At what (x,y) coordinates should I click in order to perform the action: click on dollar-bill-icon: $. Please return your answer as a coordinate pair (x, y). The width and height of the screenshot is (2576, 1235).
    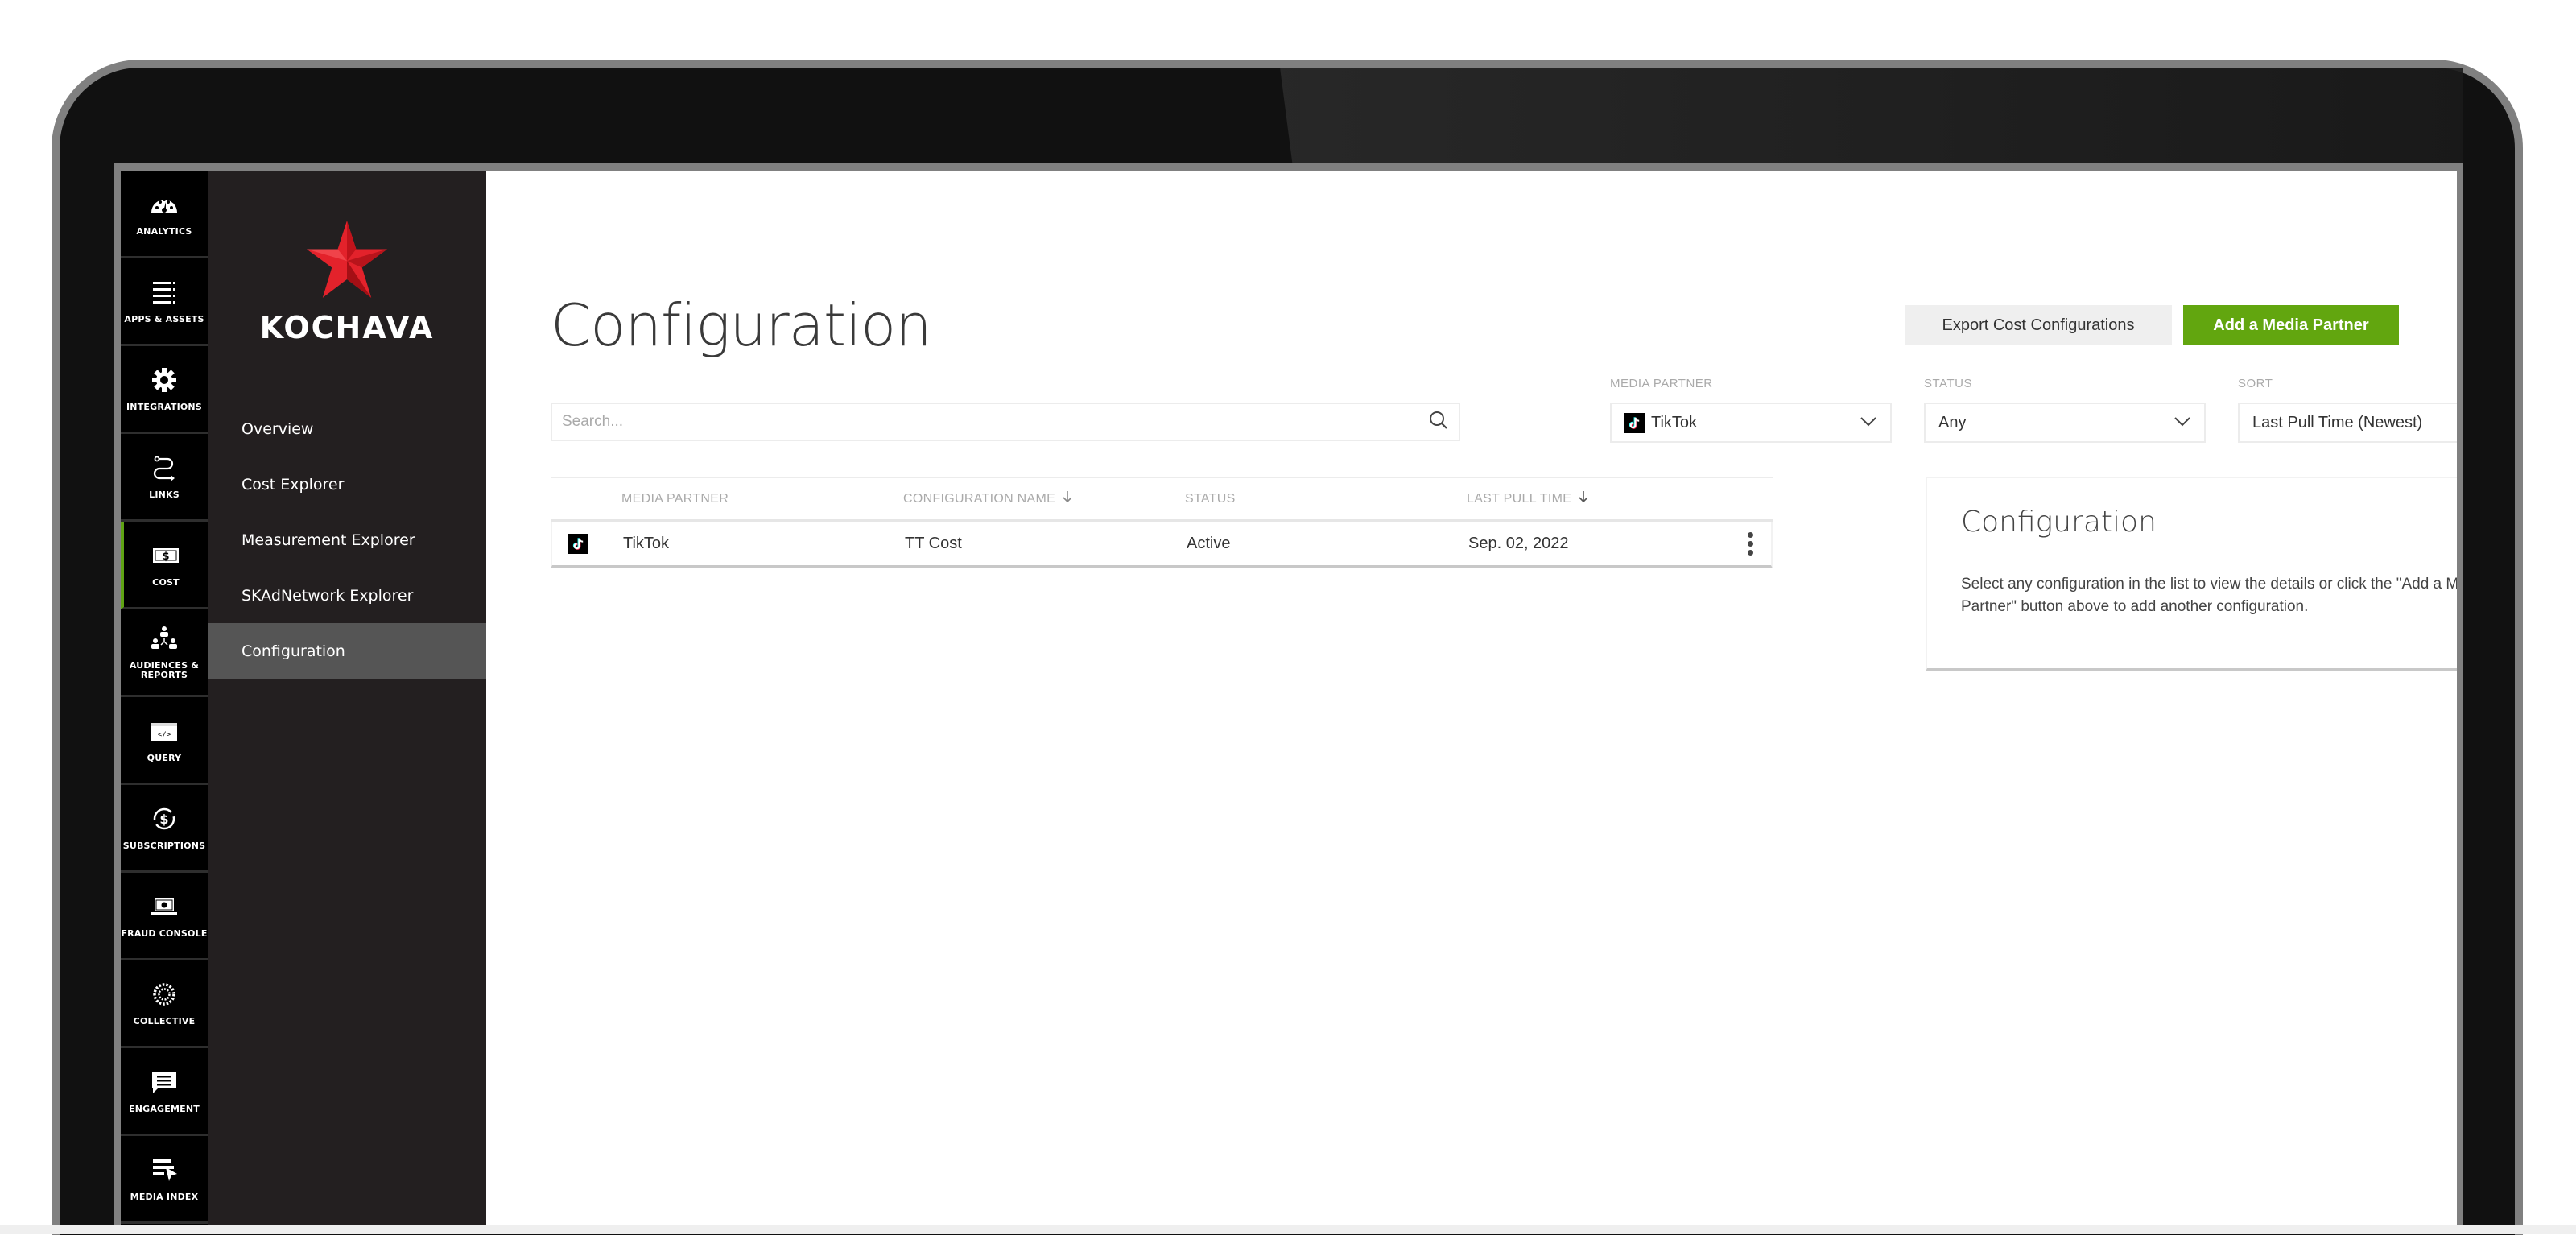
    Looking at the image, I should click on (166, 555).